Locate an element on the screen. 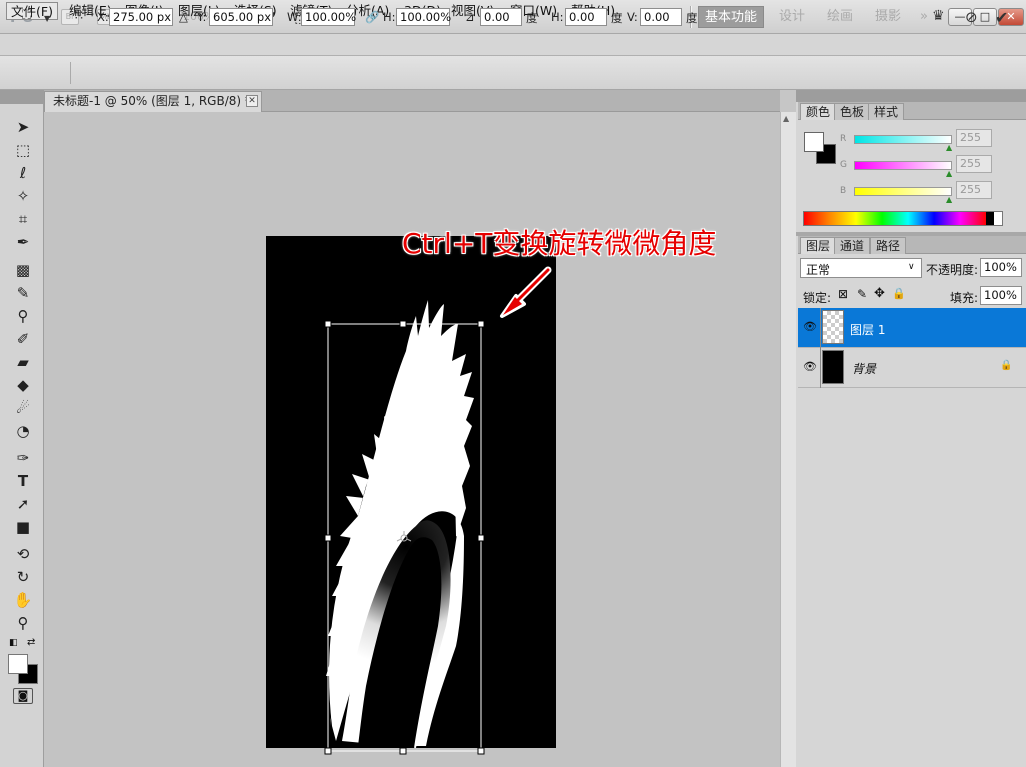  eyedropper-tool-icon: ✒ is located at coordinates (23, 242).